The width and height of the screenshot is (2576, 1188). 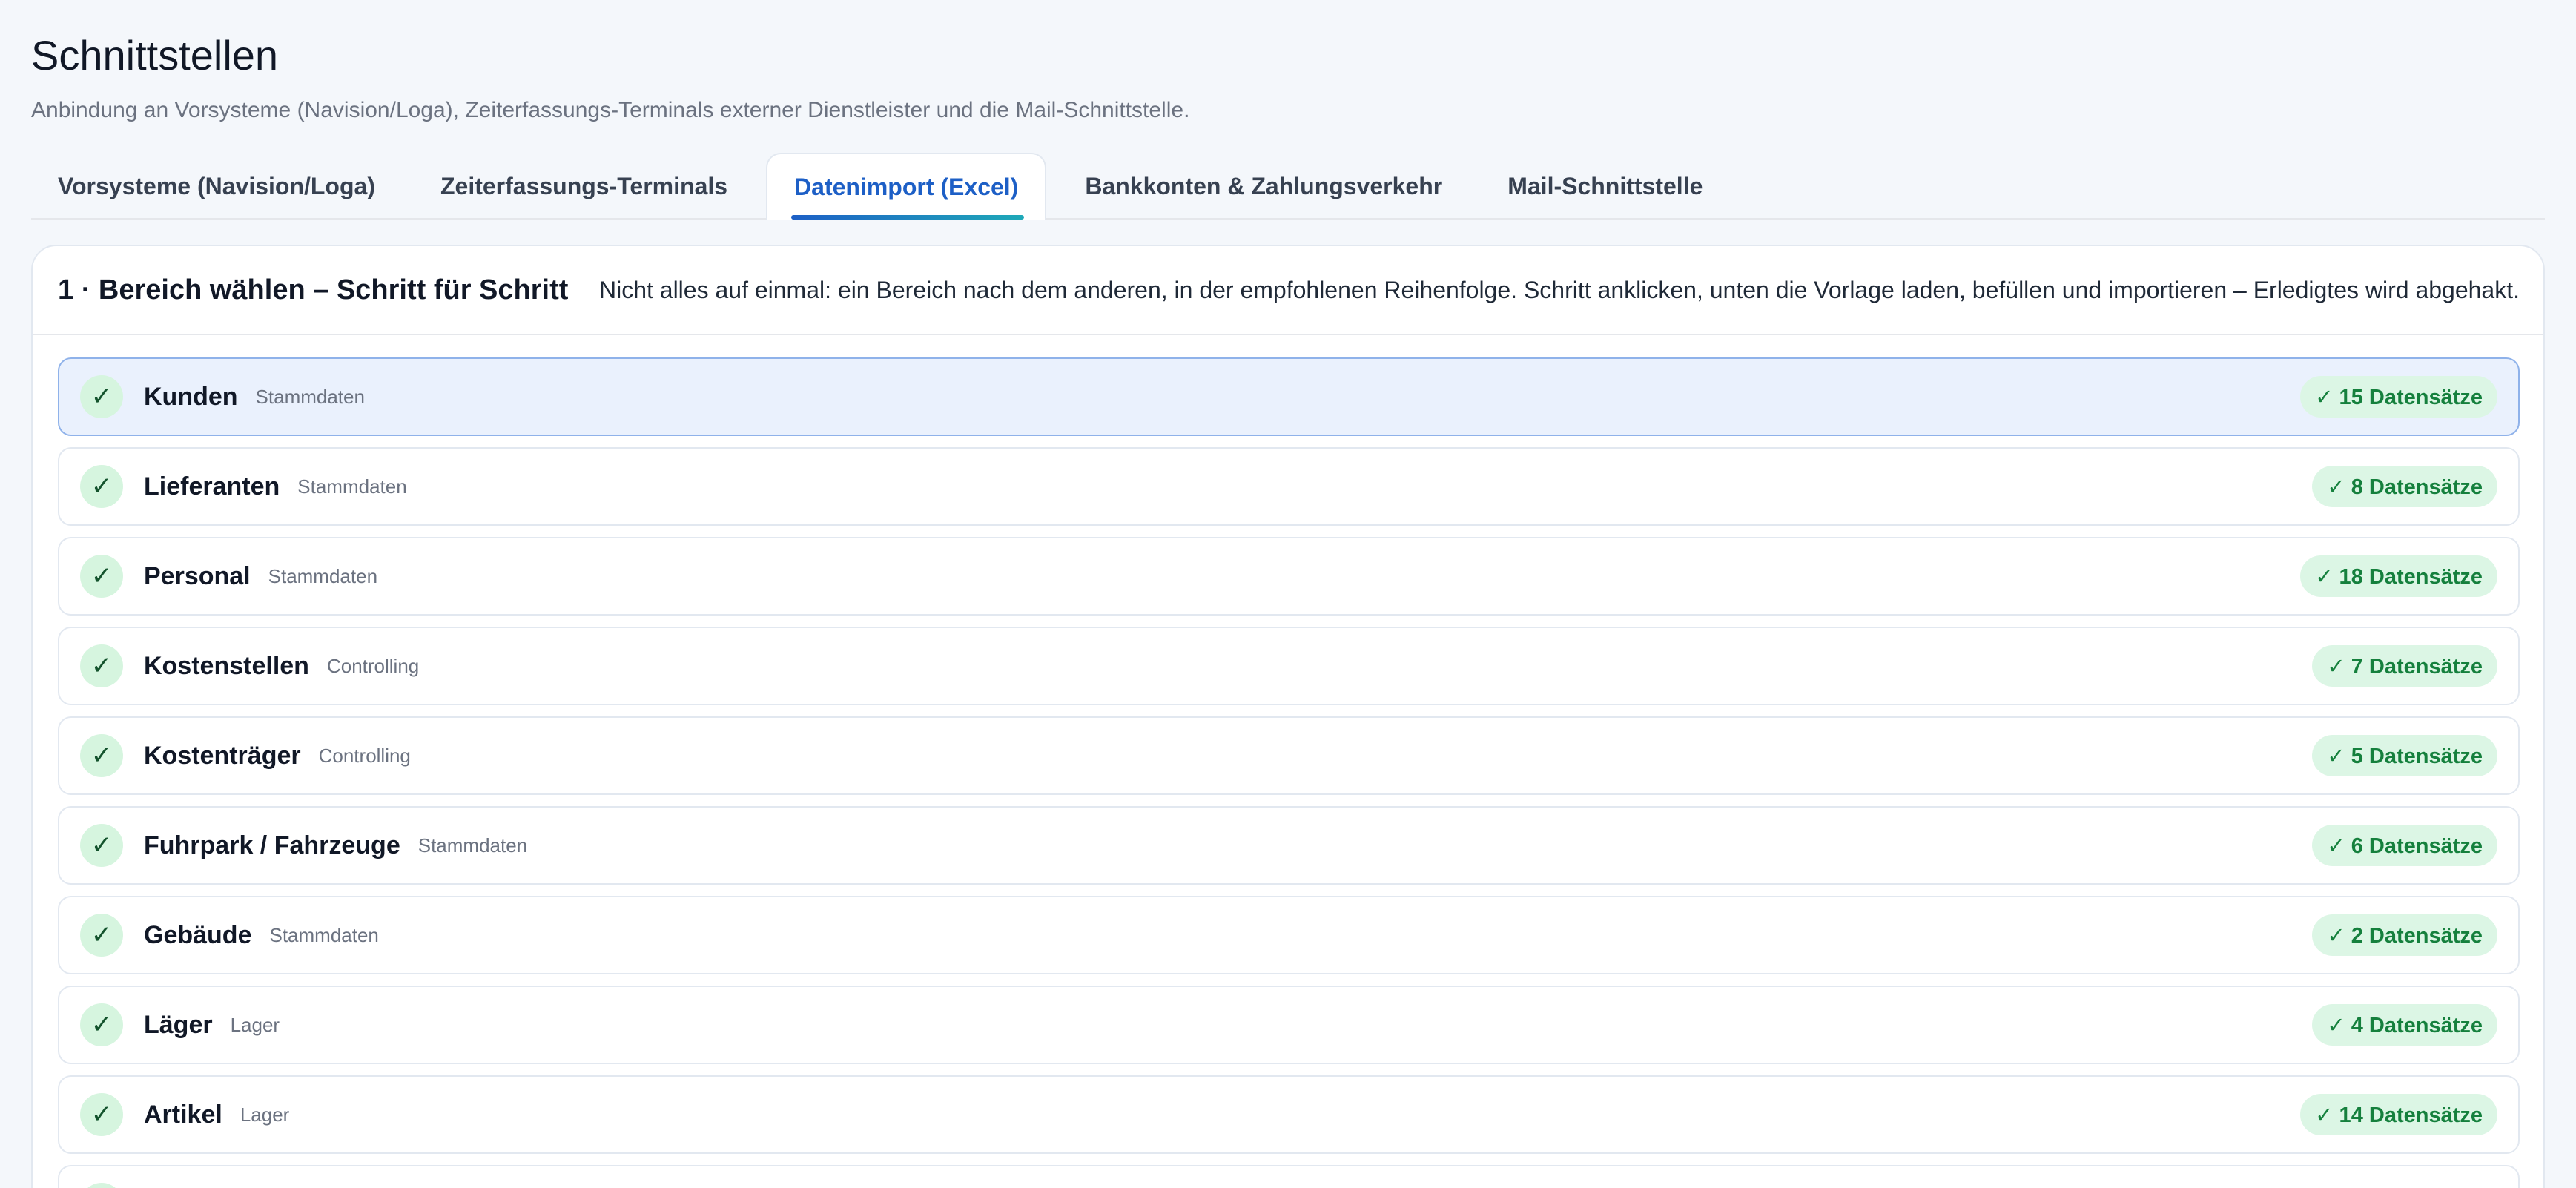 I want to click on step-next-partial: ✓, so click(x=1289, y=1176).